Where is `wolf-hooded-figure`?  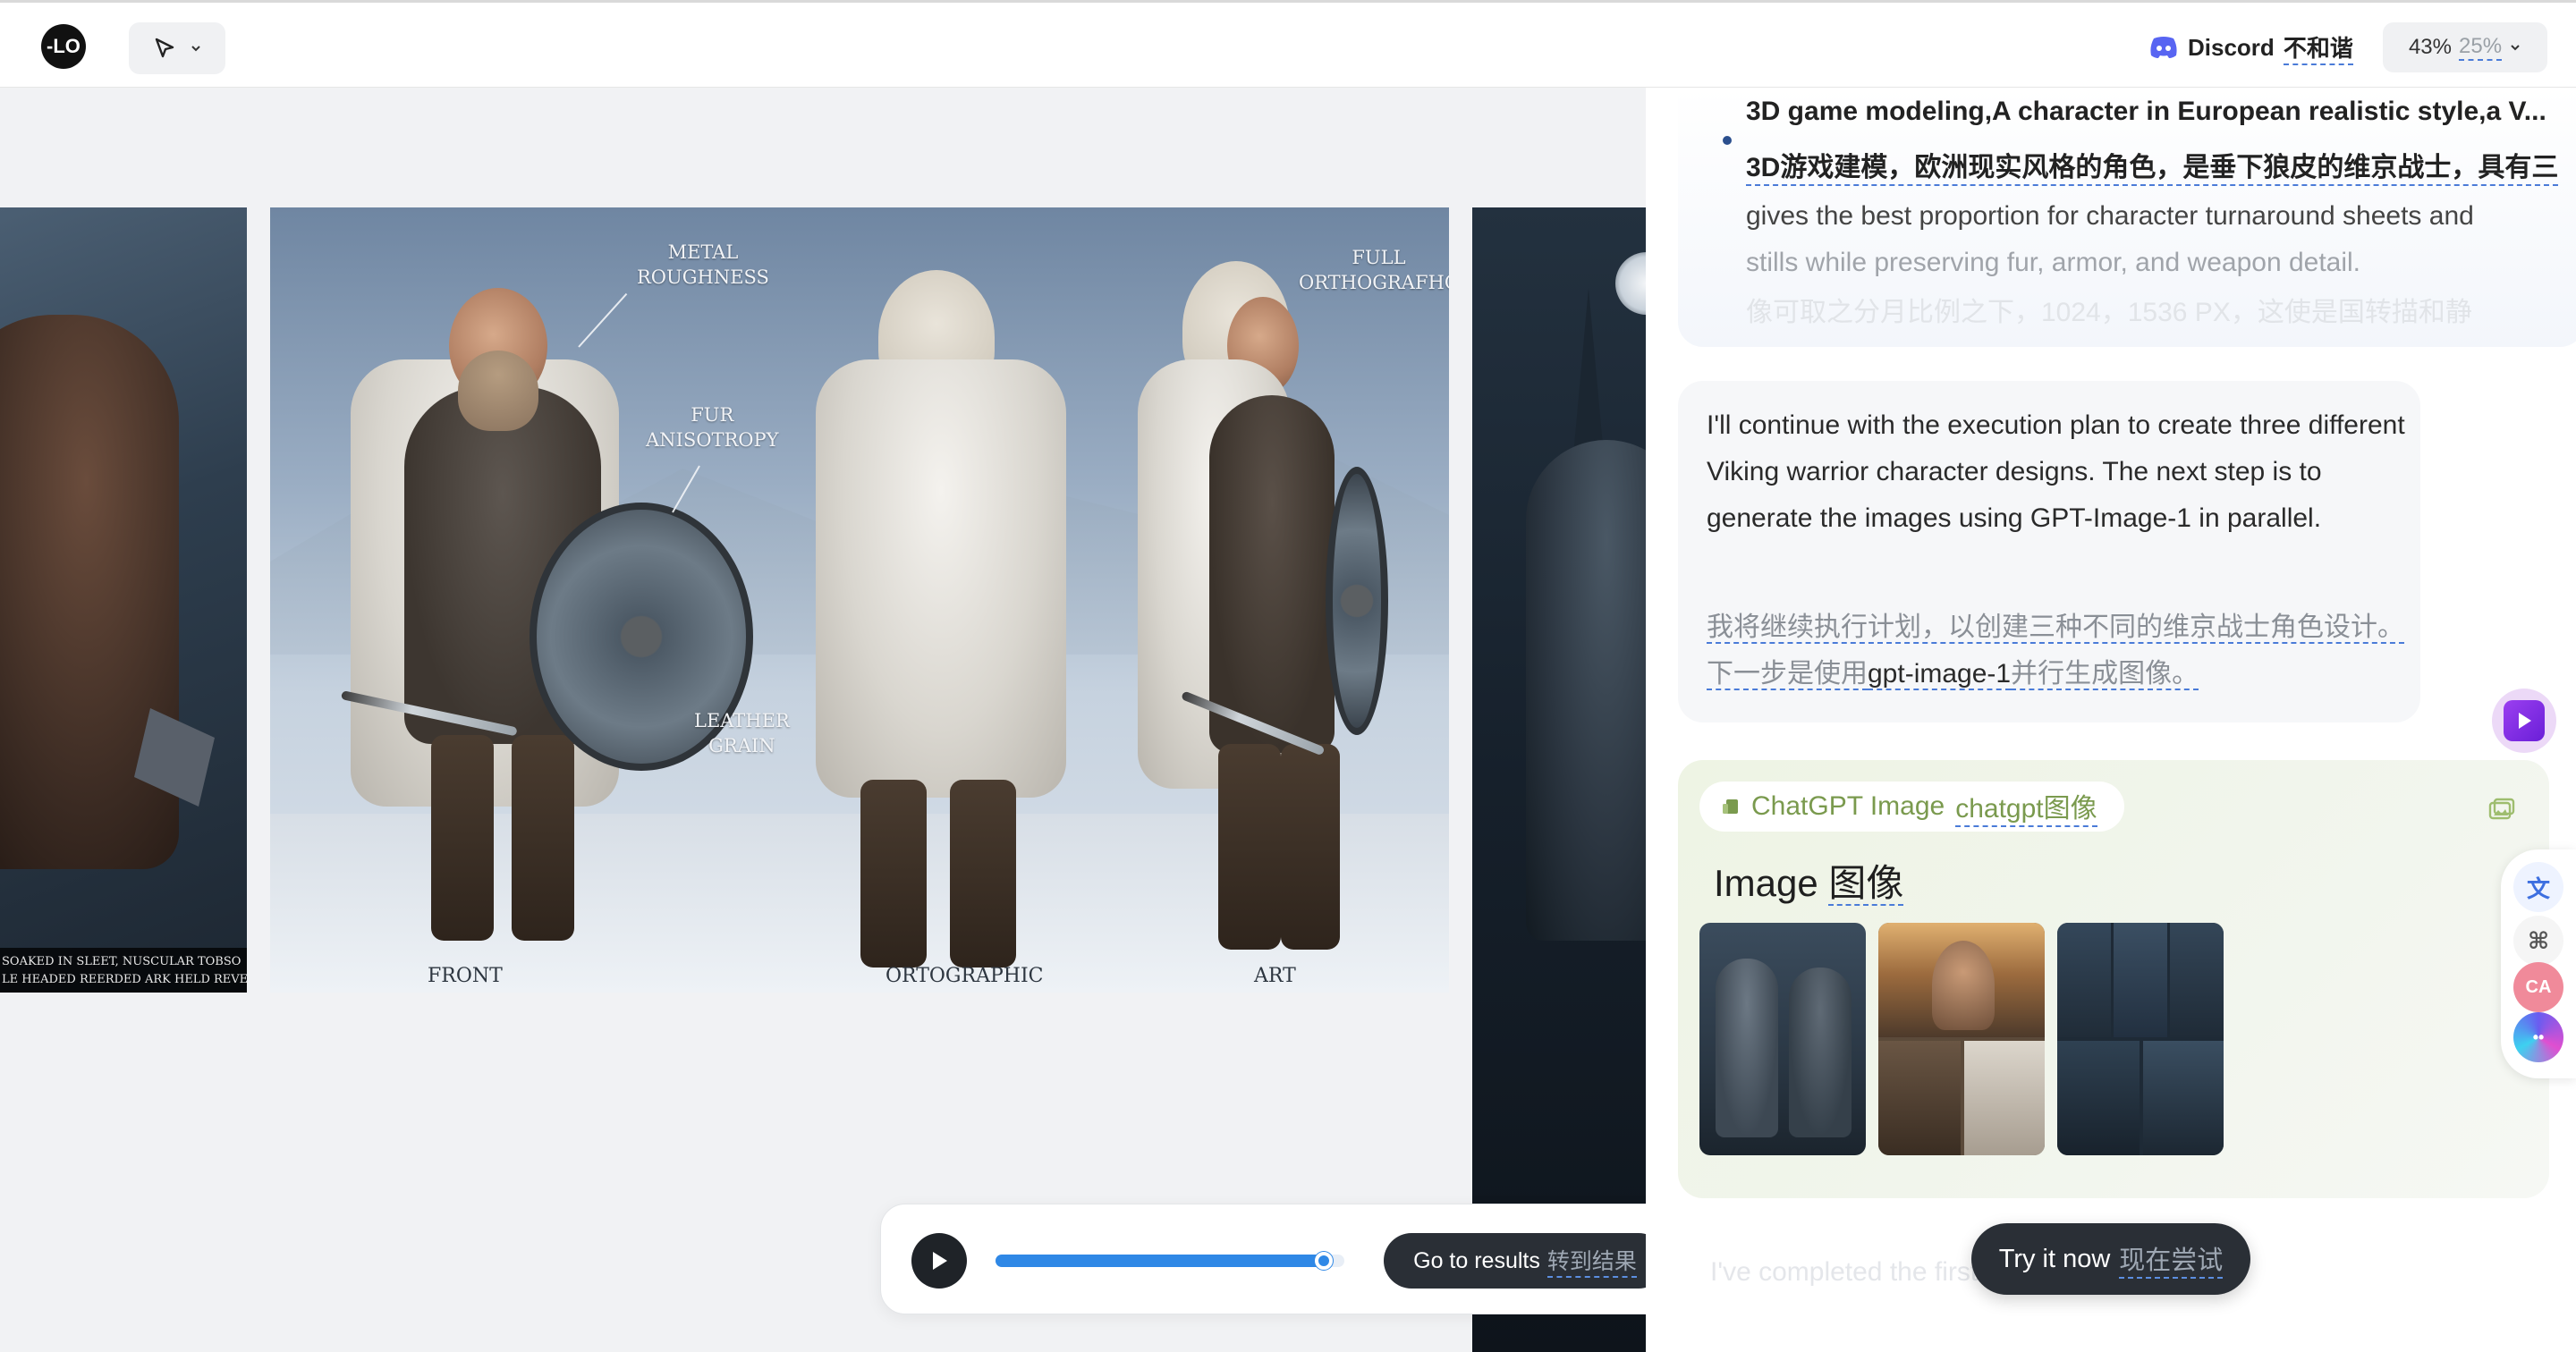 wolf-hooded-figure is located at coordinates (1586, 690).